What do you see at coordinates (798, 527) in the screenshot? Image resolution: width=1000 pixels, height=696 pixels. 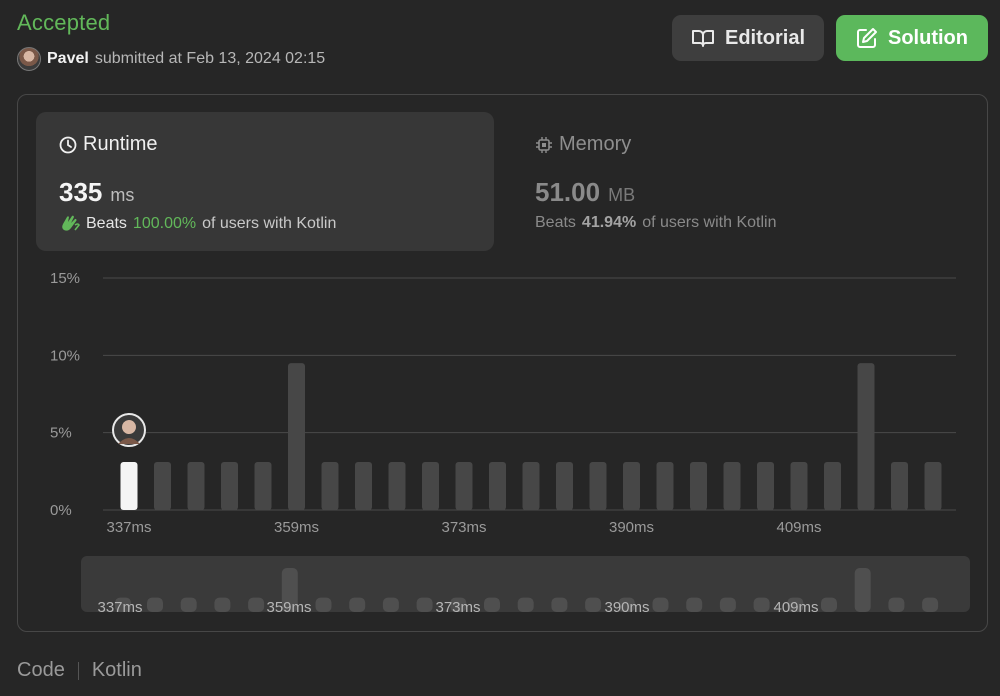 I see `x-tick-label: 409ms` at bounding box center [798, 527].